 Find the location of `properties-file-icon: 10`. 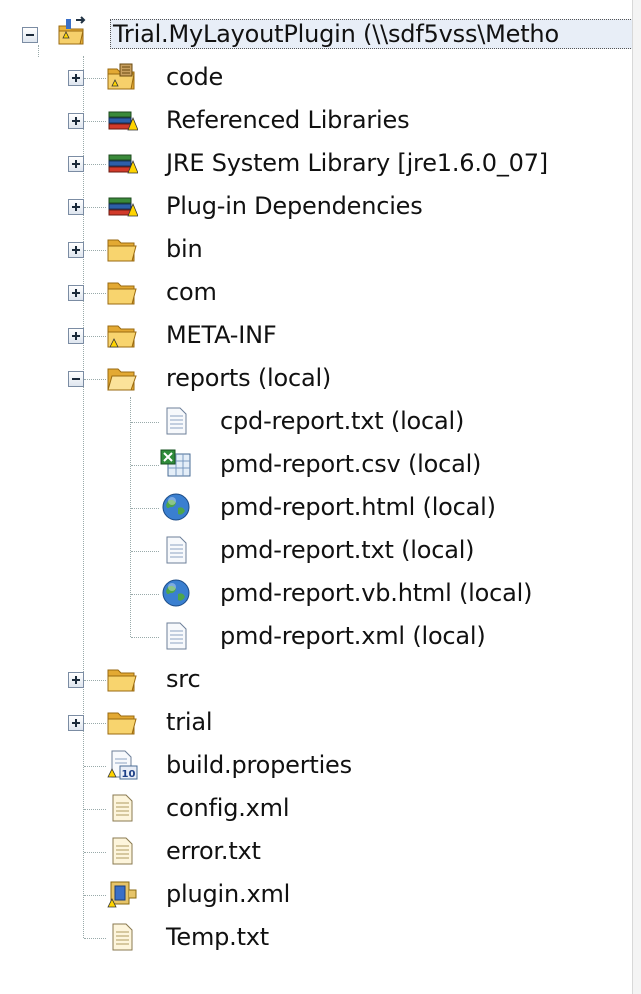

properties-file-icon: 10 is located at coordinates (122, 765).